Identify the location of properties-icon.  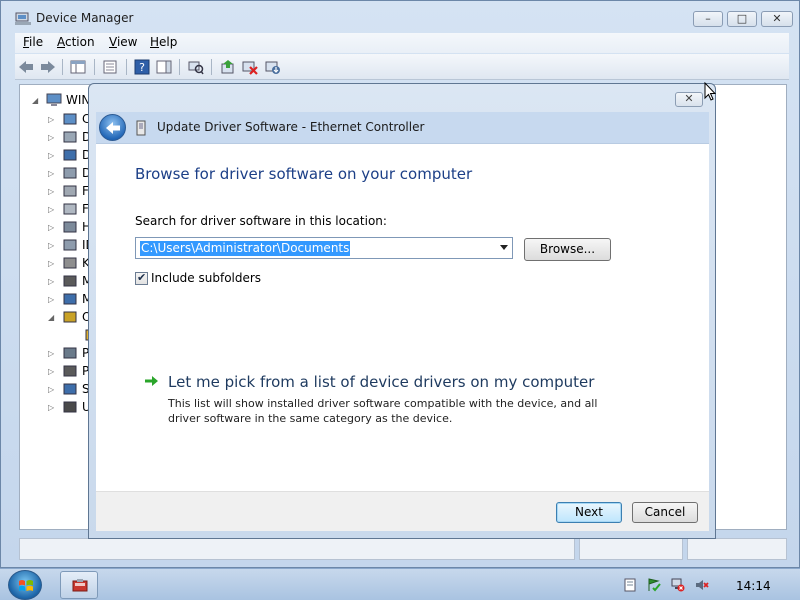
(110, 67).